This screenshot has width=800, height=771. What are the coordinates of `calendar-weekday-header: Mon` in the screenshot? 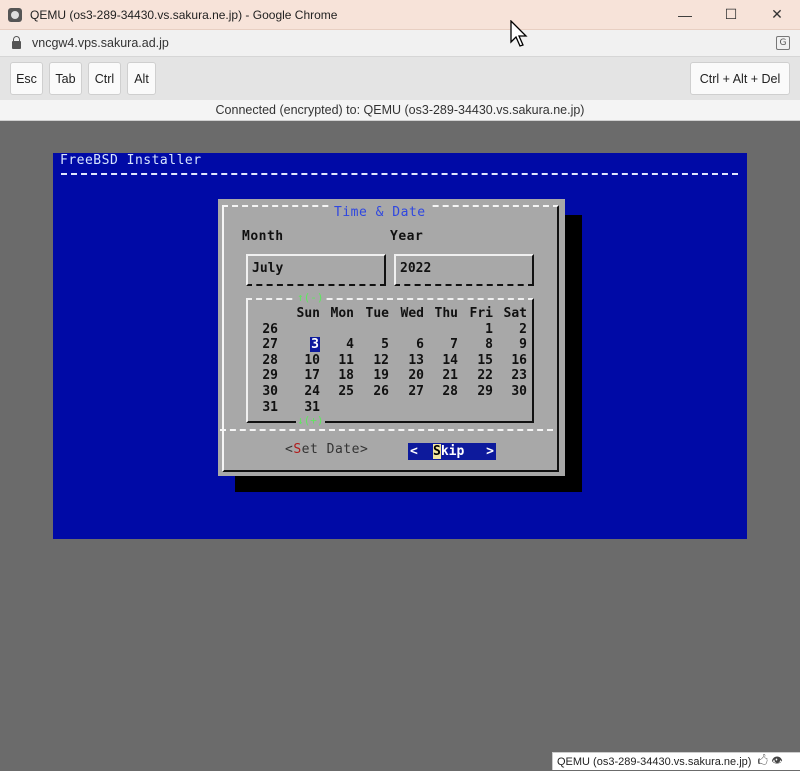 It's located at (342, 313).